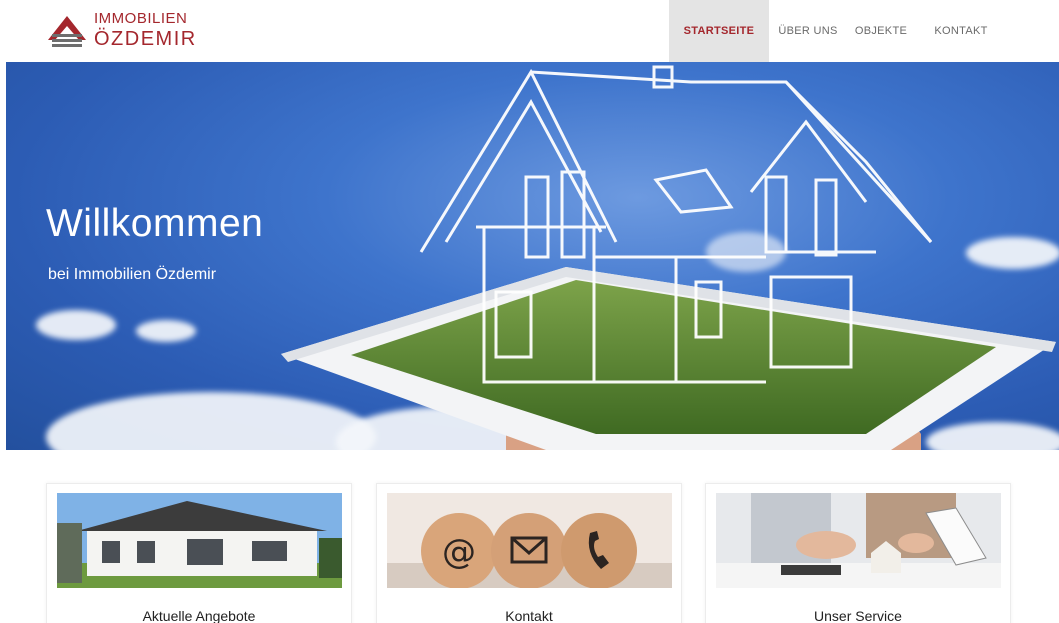  I want to click on card-title: Kontakt, so click(529, 615).